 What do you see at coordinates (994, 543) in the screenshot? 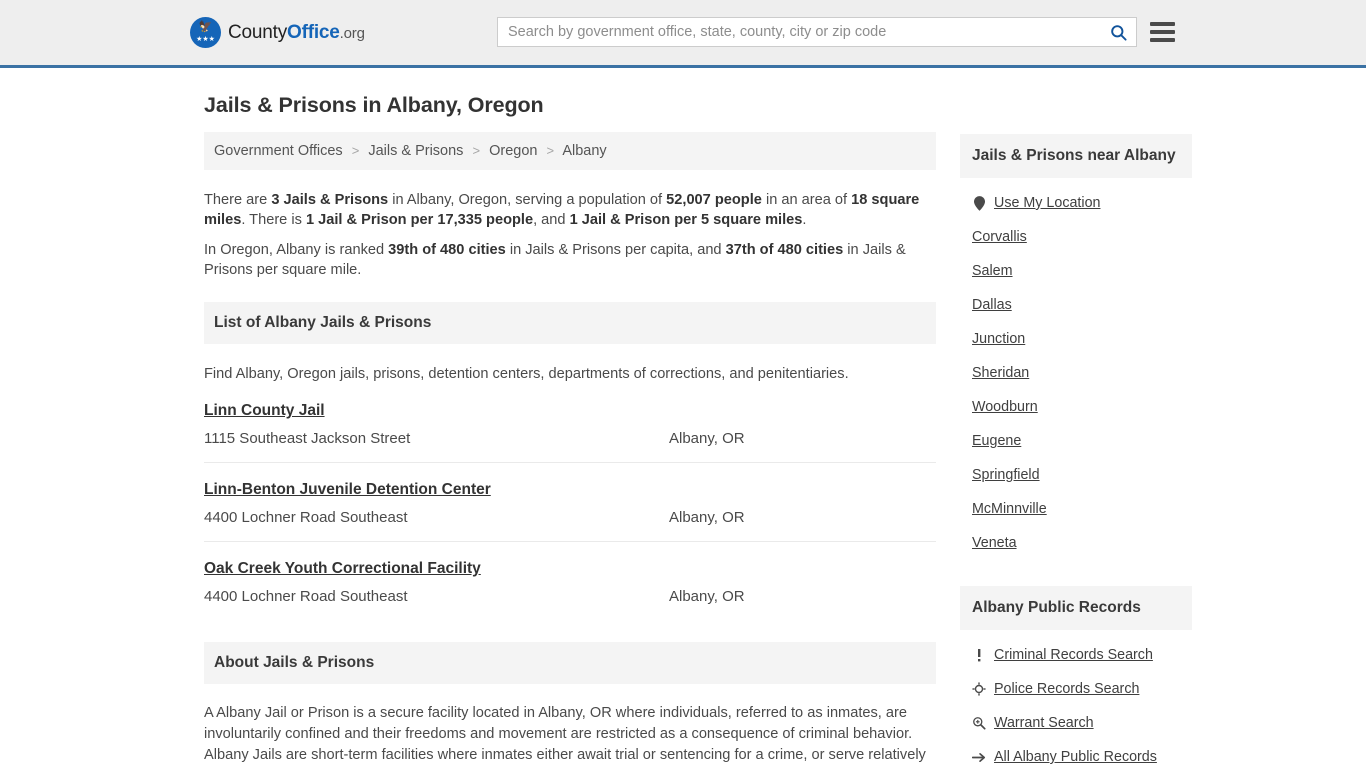
I see `sidebar-item-label: Veneta` at bounding box center [994, 543].